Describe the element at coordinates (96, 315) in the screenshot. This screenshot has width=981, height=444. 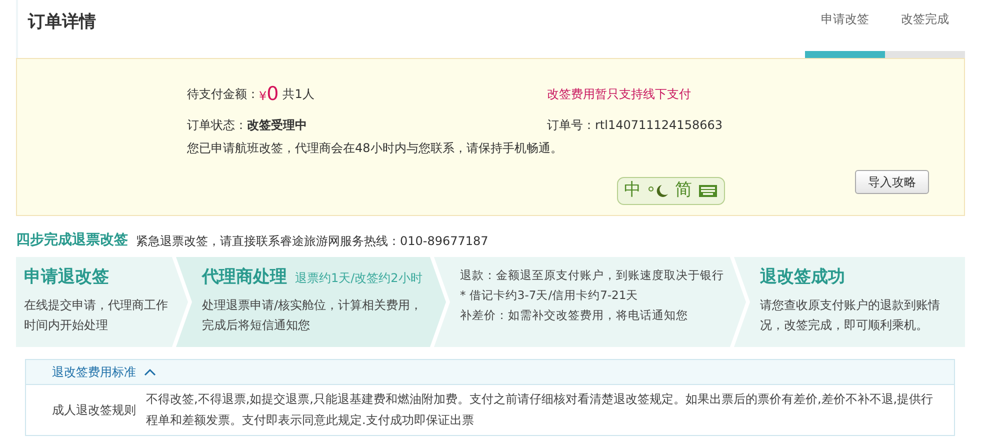
I see `step-description: 在线提交申请，代理商工作时间内开始处理` at that location.